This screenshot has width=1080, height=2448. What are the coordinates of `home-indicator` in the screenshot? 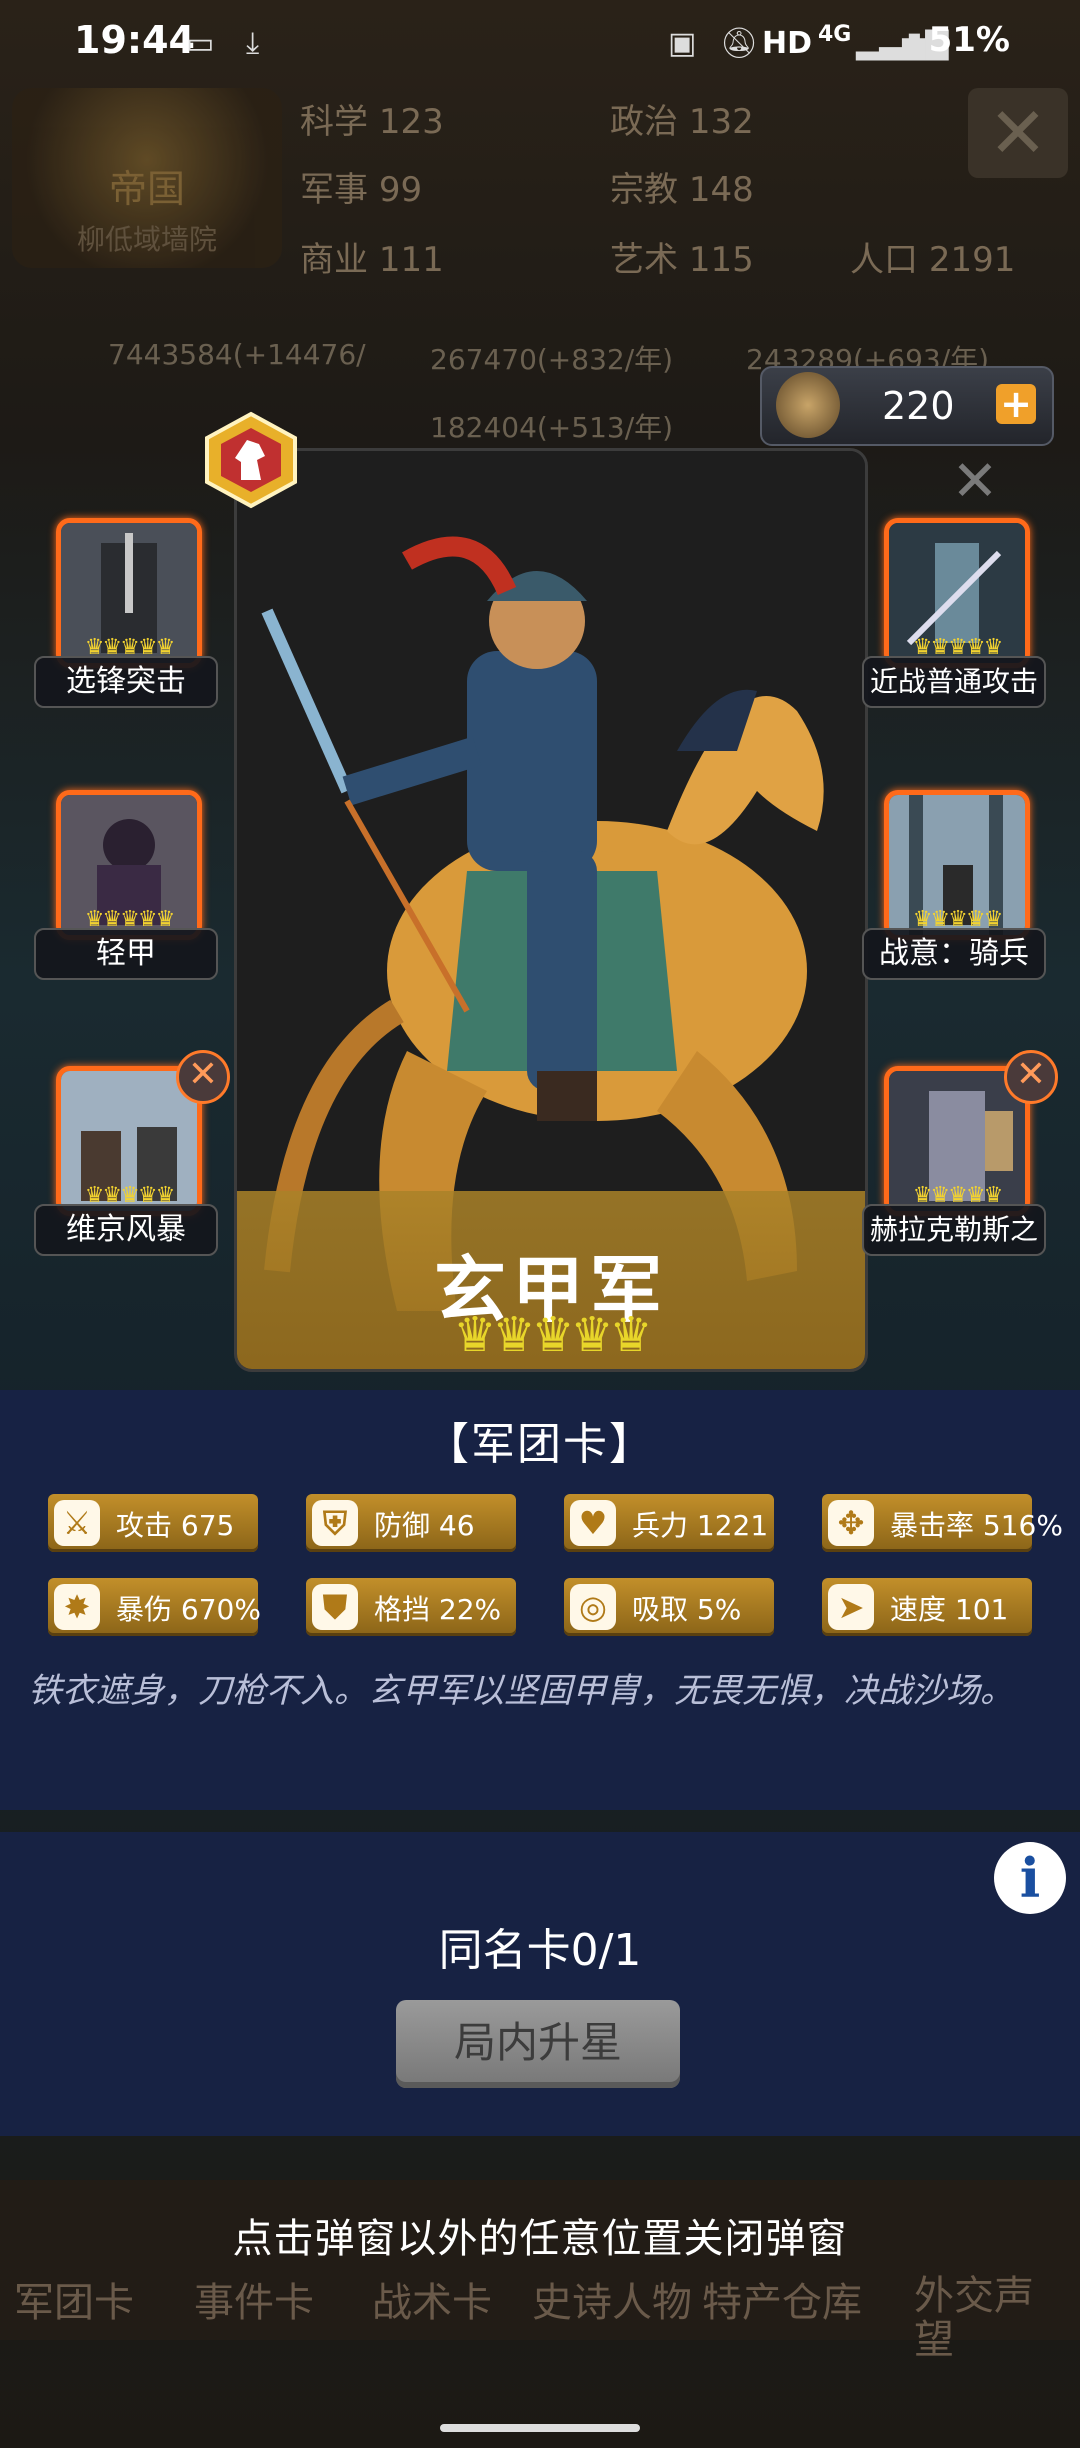 It's located at (540, 2428).